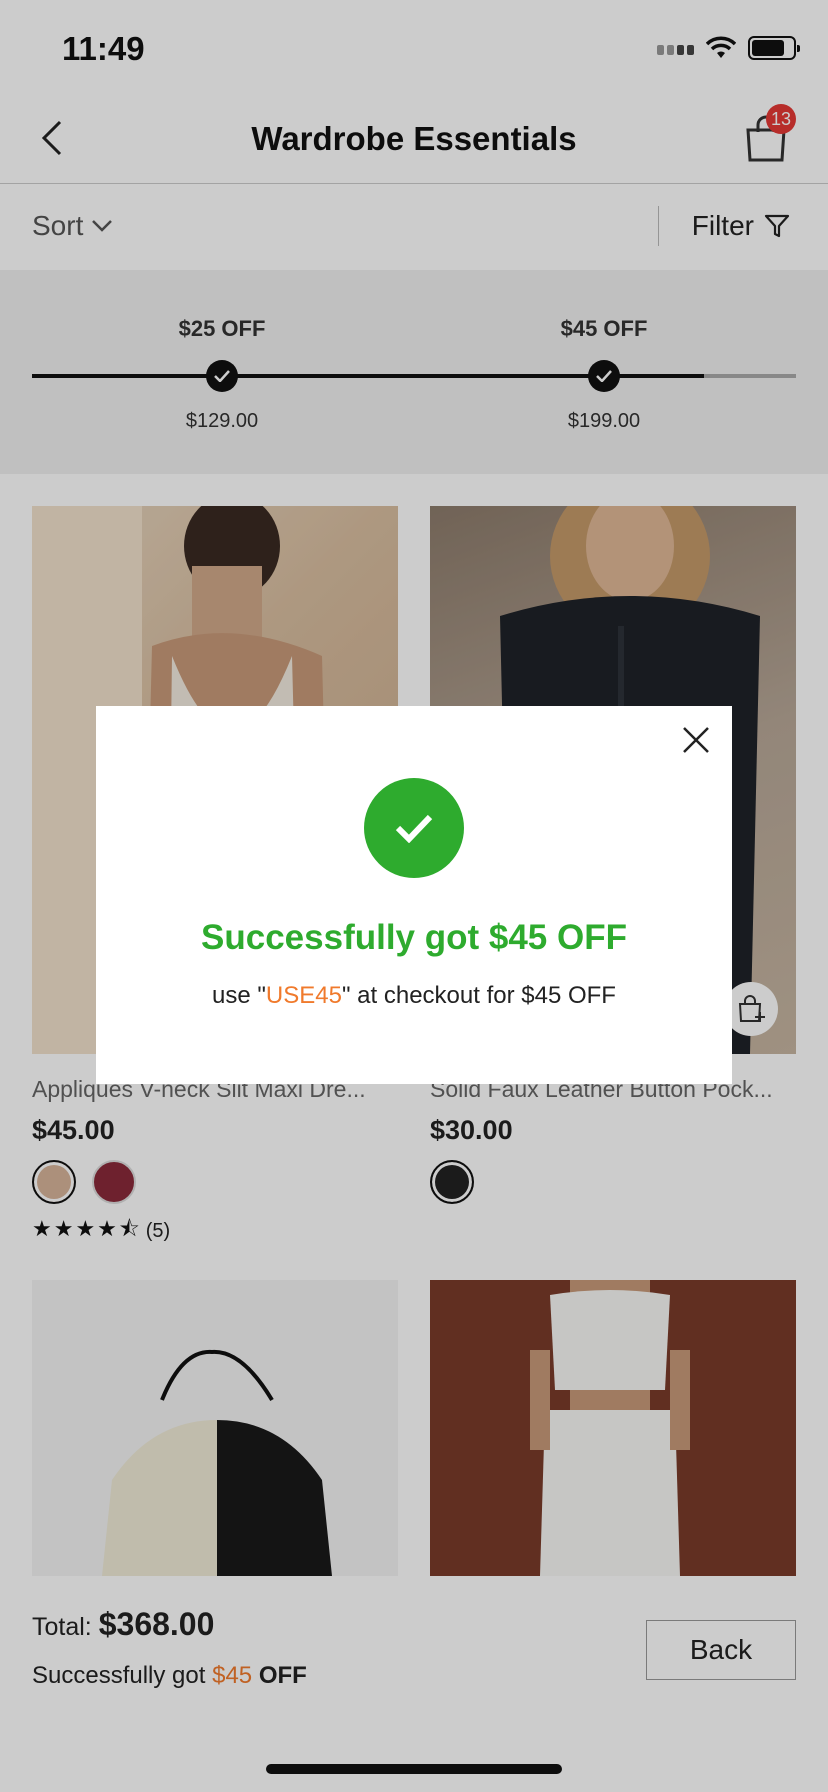 Image resolution: width=828 pixels, height=1792 pixels. I want to click on success-check-icon, so click(414, 828).